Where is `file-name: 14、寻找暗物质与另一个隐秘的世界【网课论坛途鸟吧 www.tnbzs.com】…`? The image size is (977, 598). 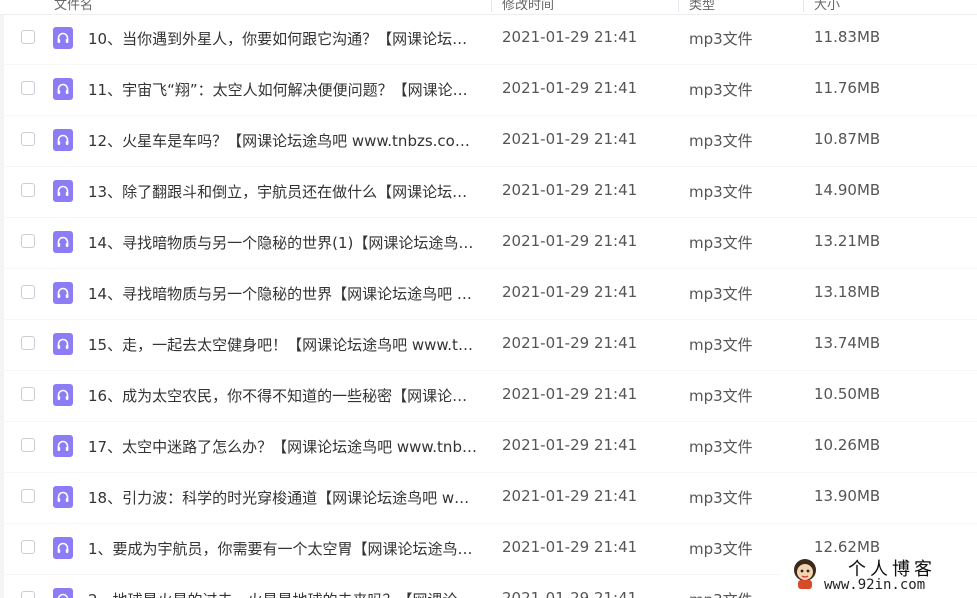
file-name: 14、寻找暗物质与另一个隐秘的世界【网课论坛途鸟吧 www.tnbzs.com】… is located at coordinates (284, 293).